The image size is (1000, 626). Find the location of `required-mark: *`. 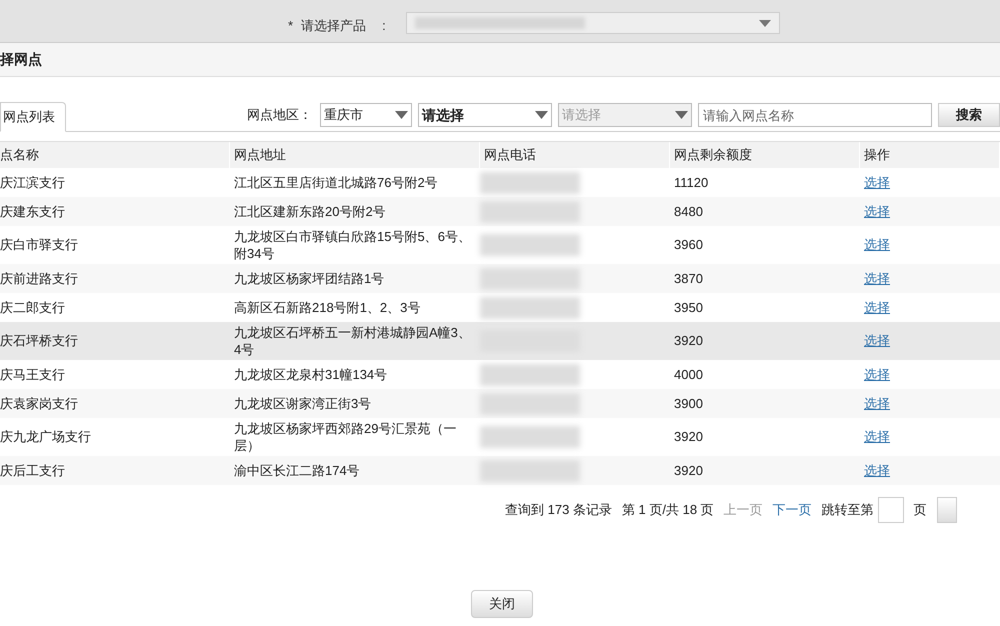

required-mark: * is located at coordinates (291, 26).